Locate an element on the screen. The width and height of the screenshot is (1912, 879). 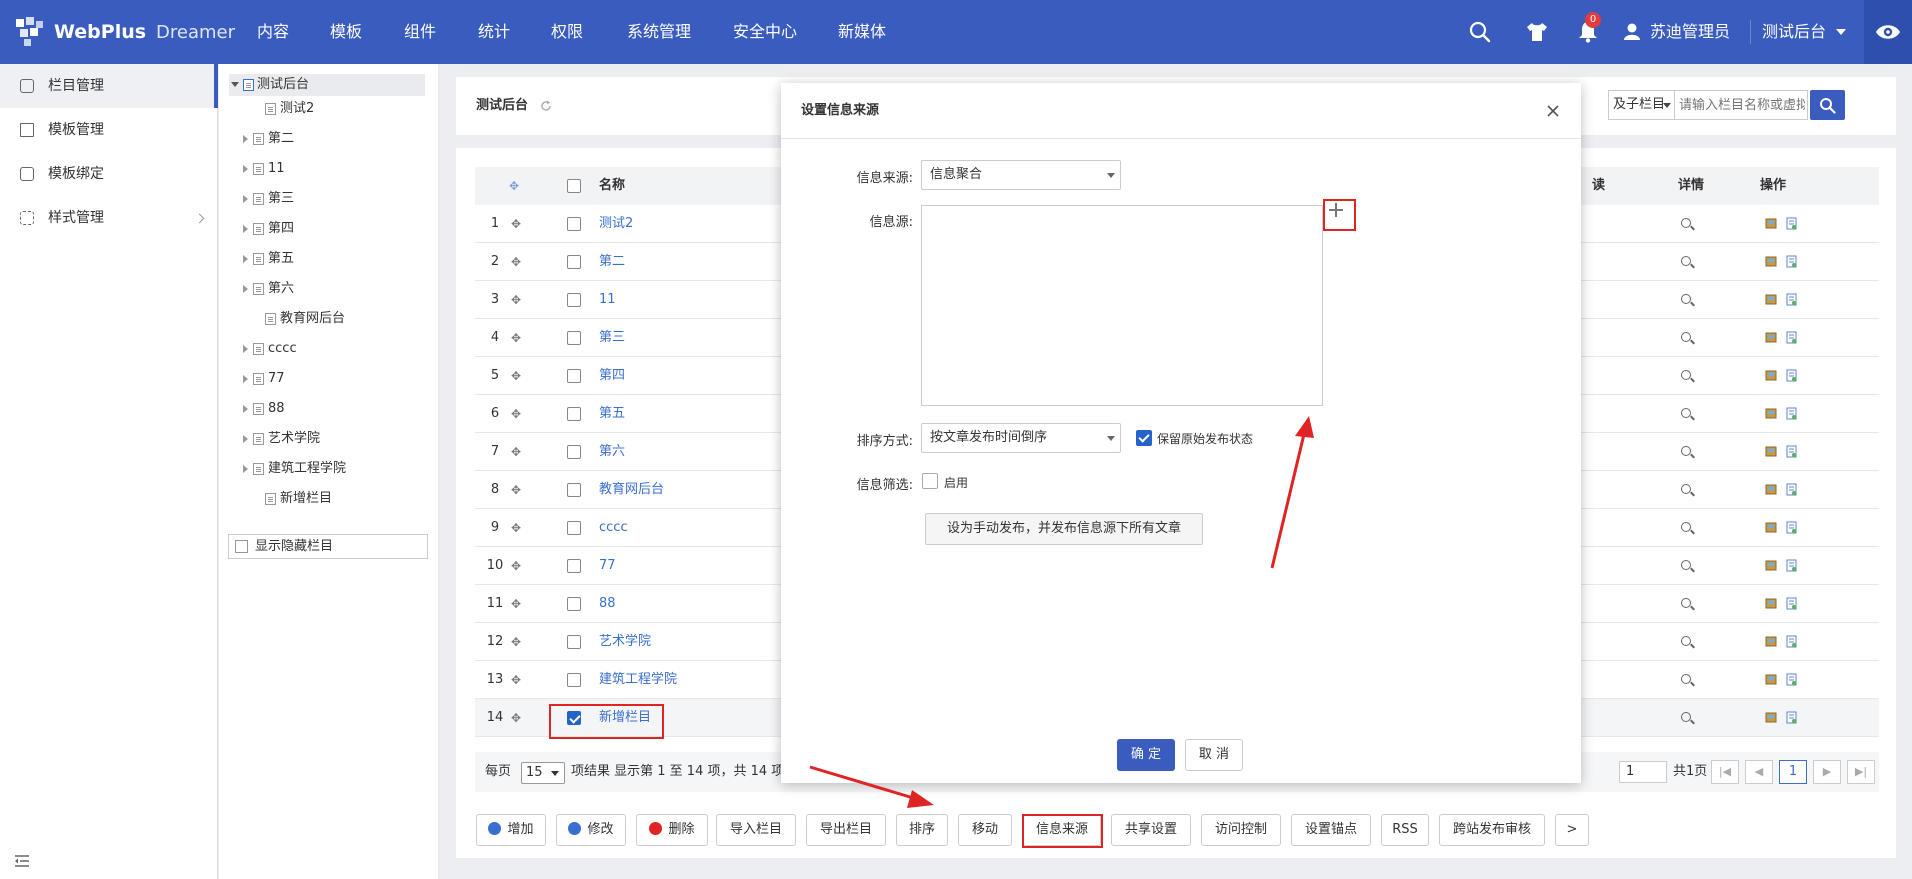
search-icon is located at coordinates (1480, 32).